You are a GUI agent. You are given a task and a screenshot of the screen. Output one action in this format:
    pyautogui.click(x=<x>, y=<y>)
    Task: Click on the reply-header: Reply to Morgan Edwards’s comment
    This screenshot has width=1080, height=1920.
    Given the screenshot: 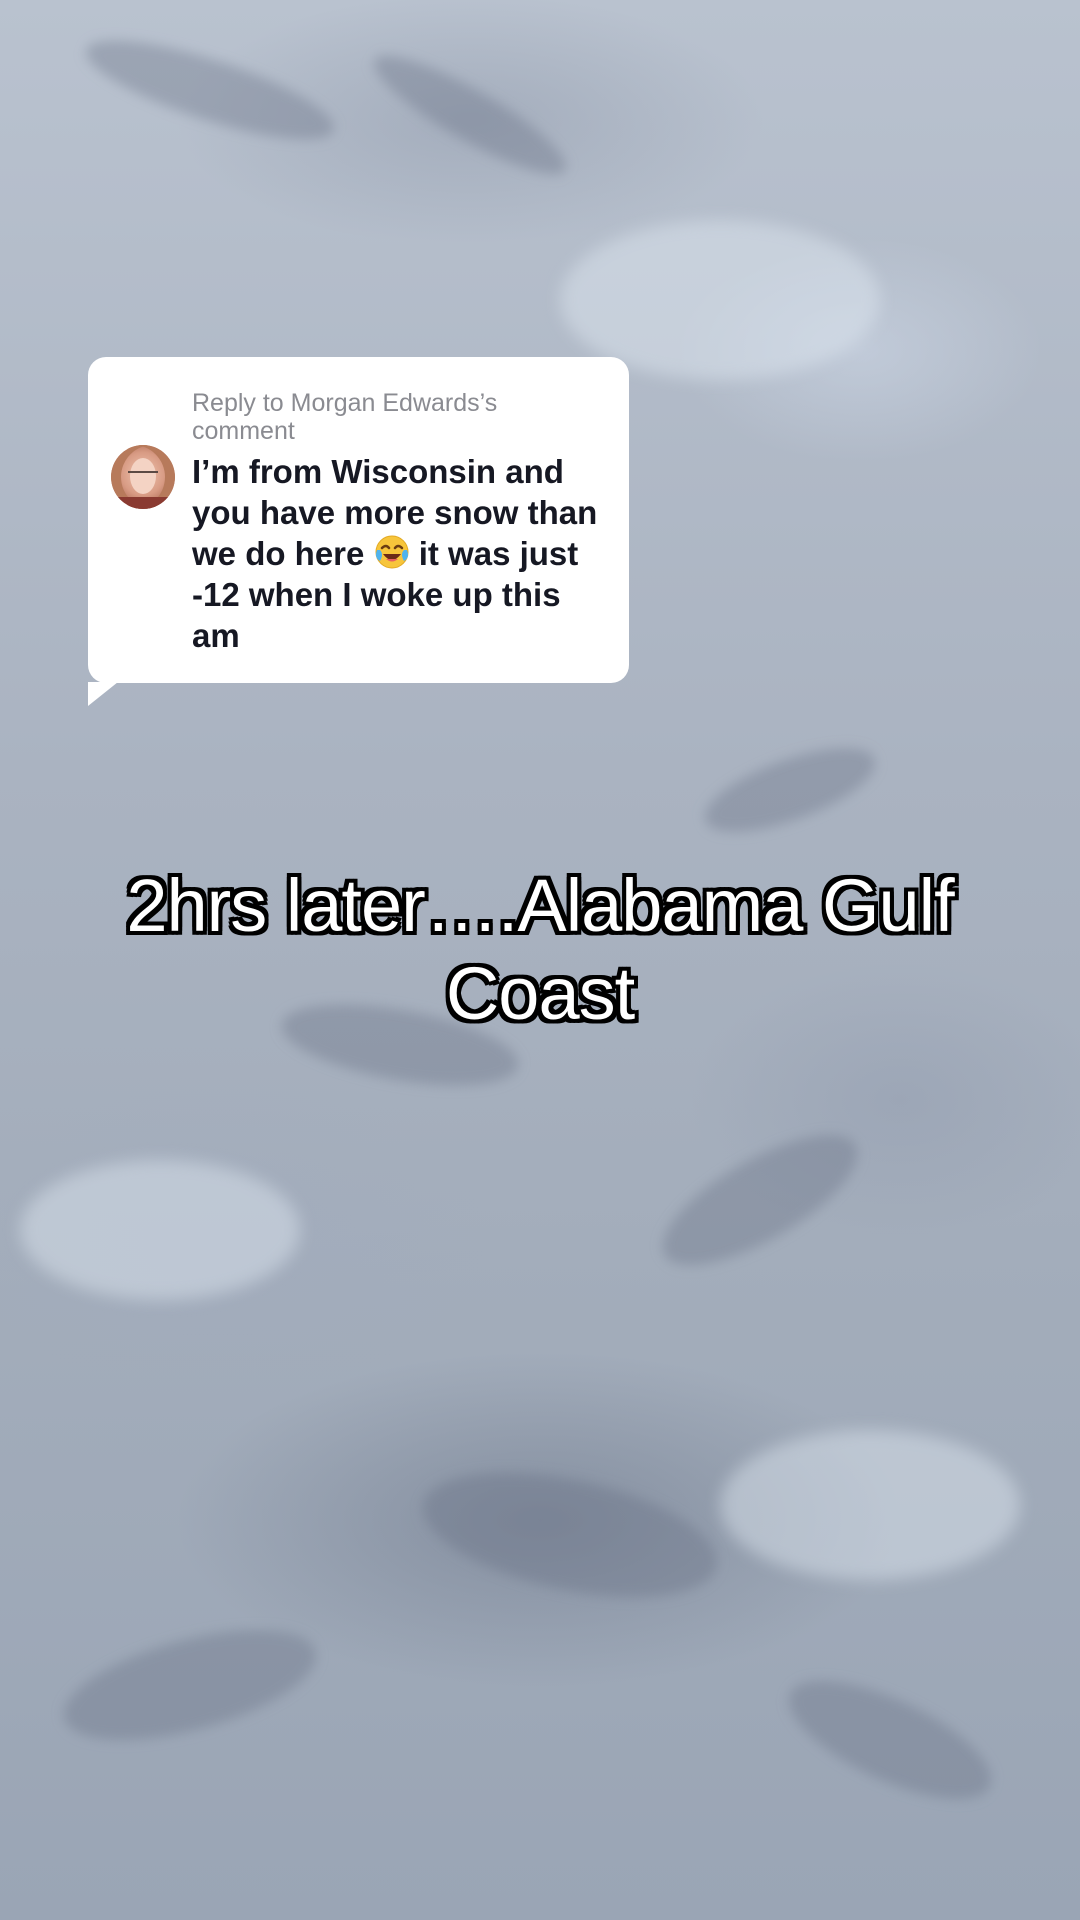 What is the action you would take?
    pyautogui.click(x=345, y=417)
    